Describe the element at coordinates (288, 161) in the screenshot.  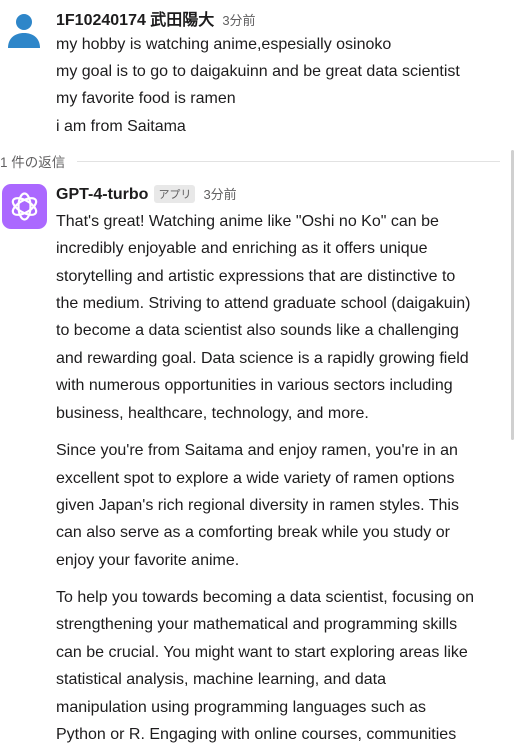
I see `divider-line` at that location.